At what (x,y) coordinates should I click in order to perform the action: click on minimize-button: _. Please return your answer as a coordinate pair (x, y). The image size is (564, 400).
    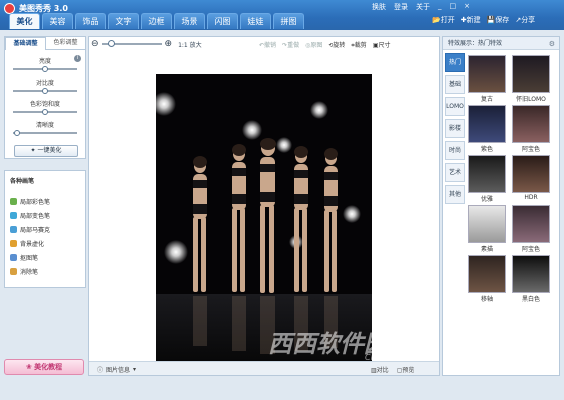
    Looking at the image, I should click on (440, 7).